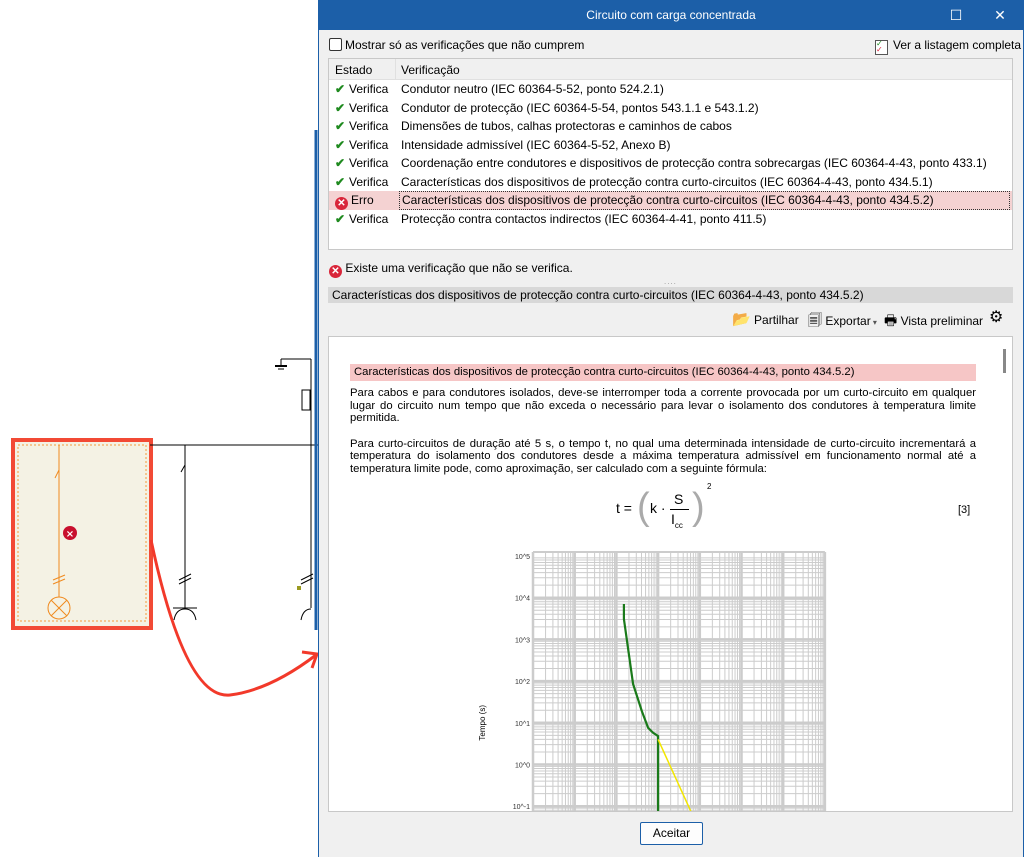  Describe the element at coordinates (881, 47) in the screenshot. I see `checklist-icon: ✓ ✓` at that location.